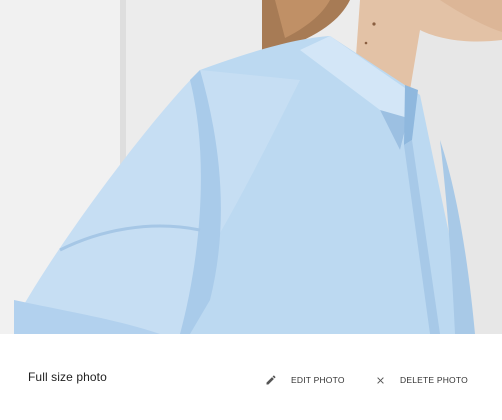  I want to click on edit-photo-button: EDIT PHOTO, so click(304, 380).